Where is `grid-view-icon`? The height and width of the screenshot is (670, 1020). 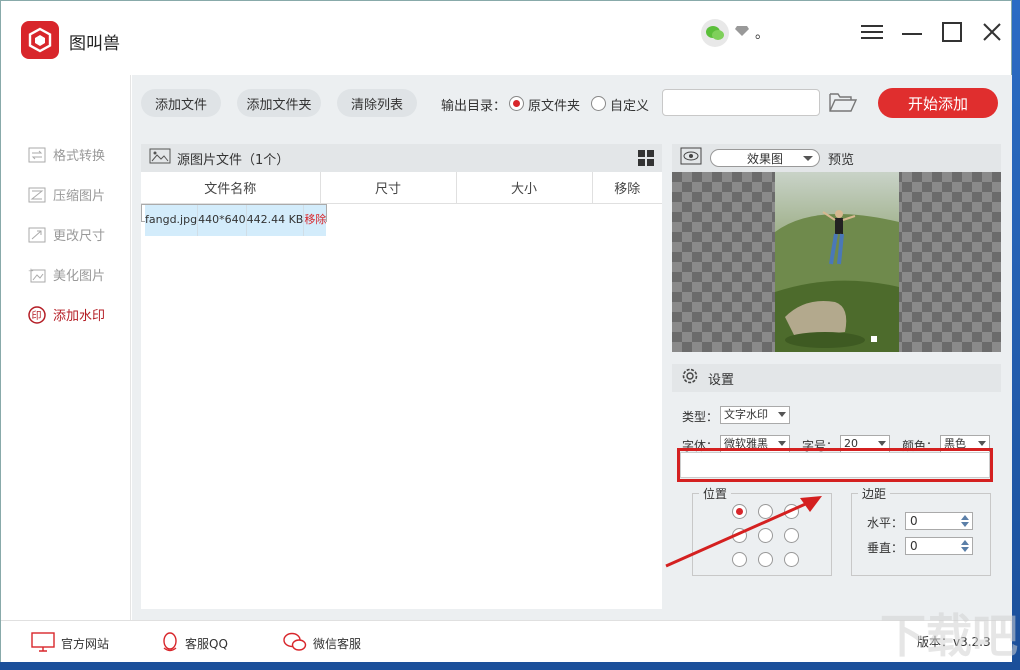
grid-view-icon is located at coordinates (646, 160).